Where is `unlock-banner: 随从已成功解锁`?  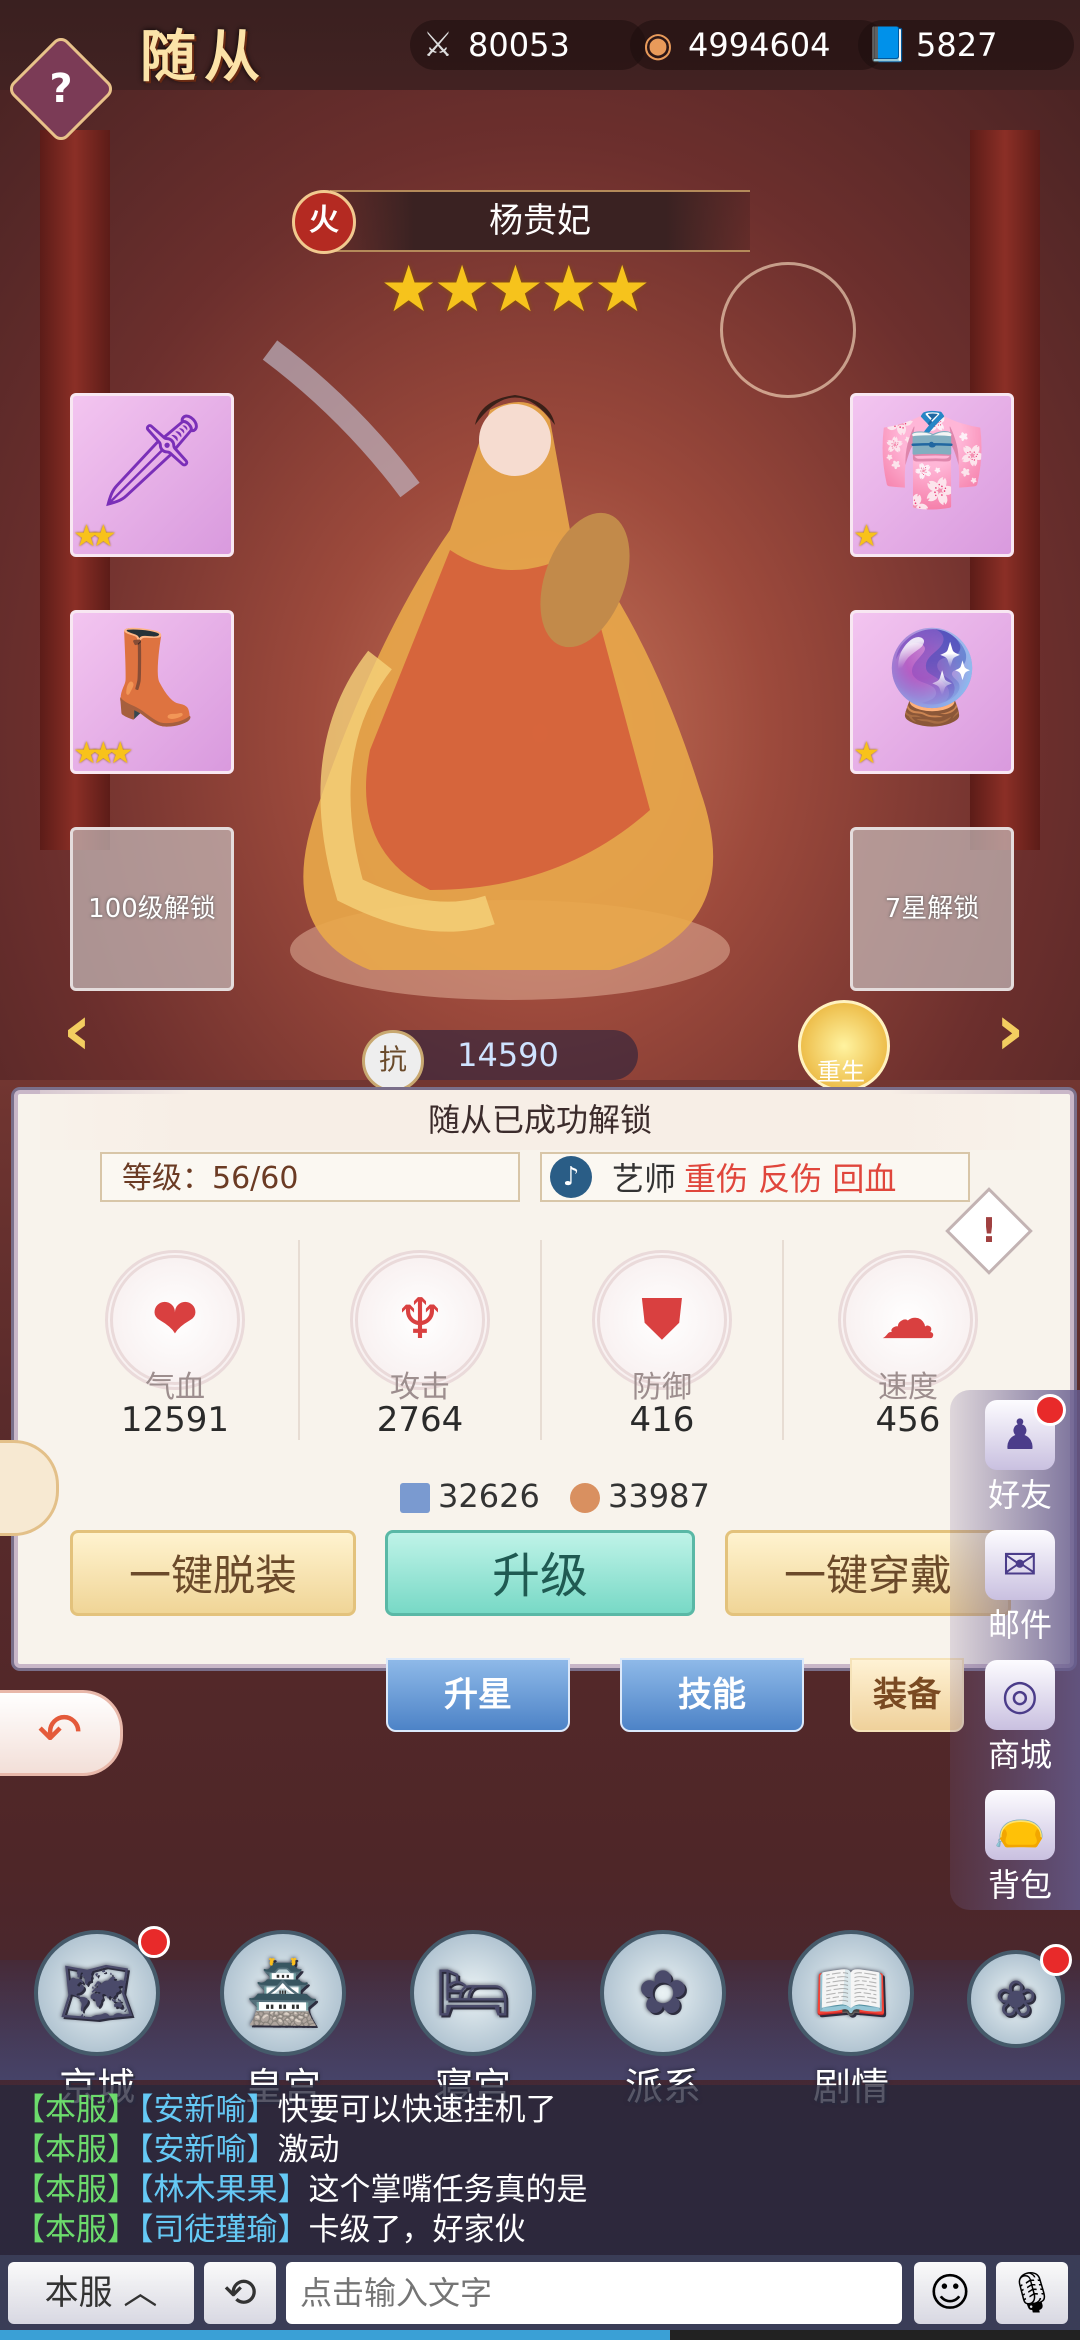 unlock-banner: 随从已成功解锁 is located at coordinates (540, 1120).